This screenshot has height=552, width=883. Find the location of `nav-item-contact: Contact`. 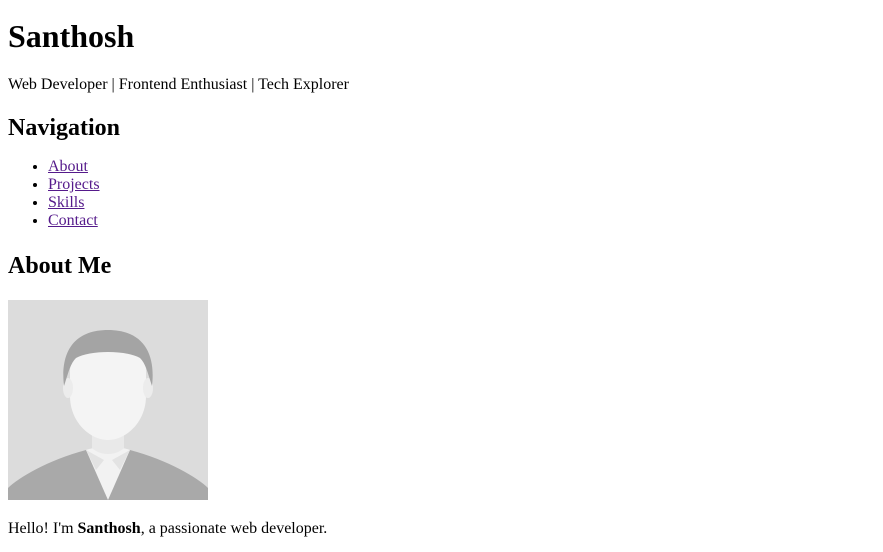

nav-item-contact: Contact is located at coordinates (461, 221).